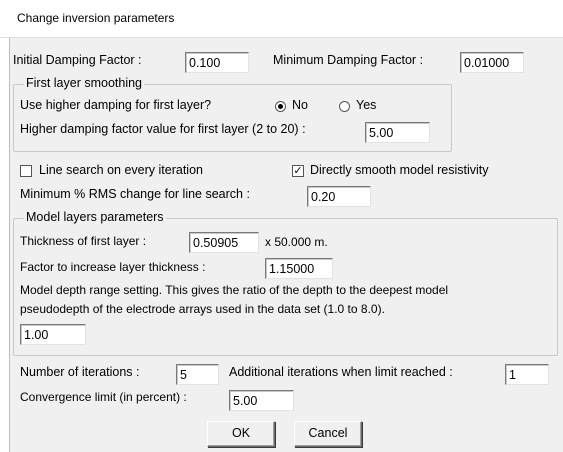 The image size is (563, 452). What do you see at coordinates (116, 105) in the screenshot?
I see `higher-damping-question: Use higher damping for first layer?` at bounding box center [116, 105].